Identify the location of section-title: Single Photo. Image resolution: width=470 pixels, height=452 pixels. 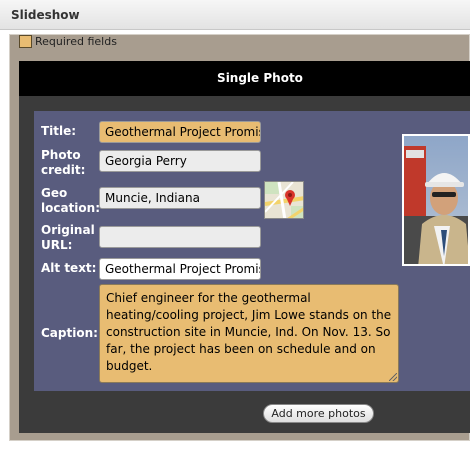
(260, 78).